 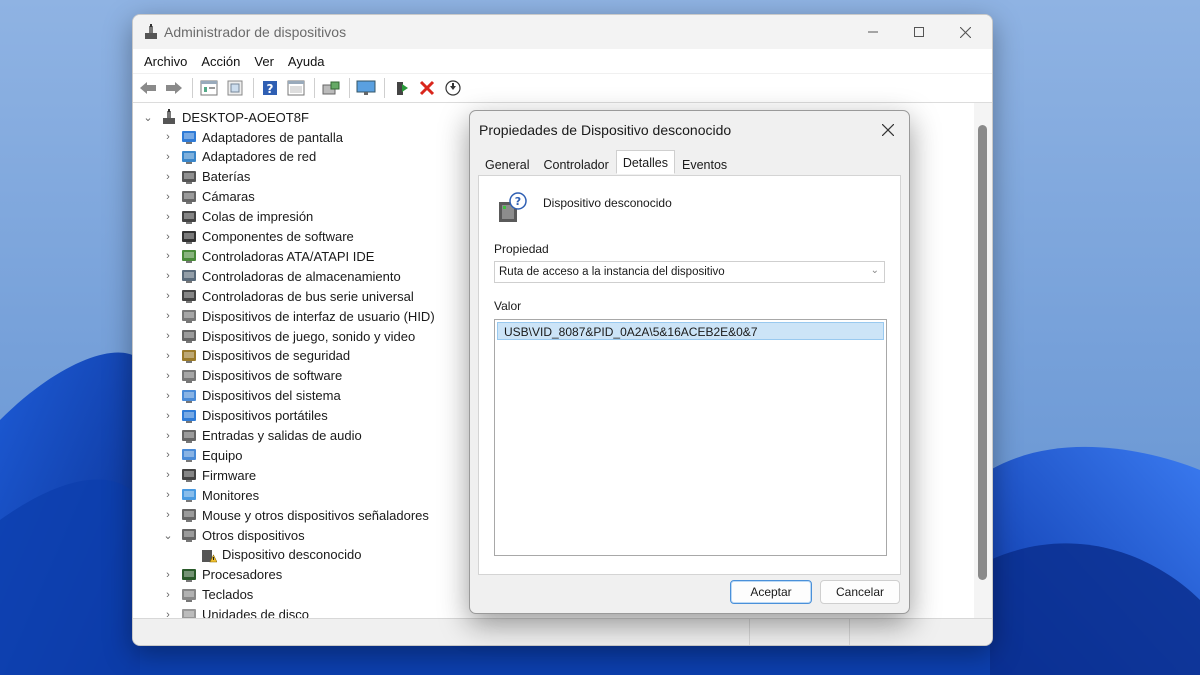 I want to click on tree-item-label: Mouse y otros dispositivos señaladores, so click(x=315, y=515).